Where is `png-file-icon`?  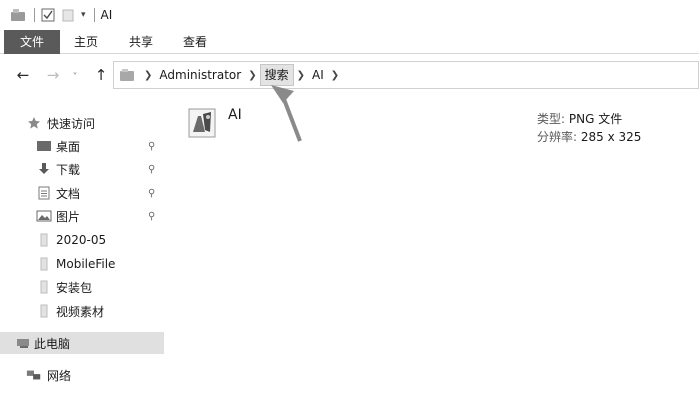
png-file-icon is located at coordinates (202, 123).